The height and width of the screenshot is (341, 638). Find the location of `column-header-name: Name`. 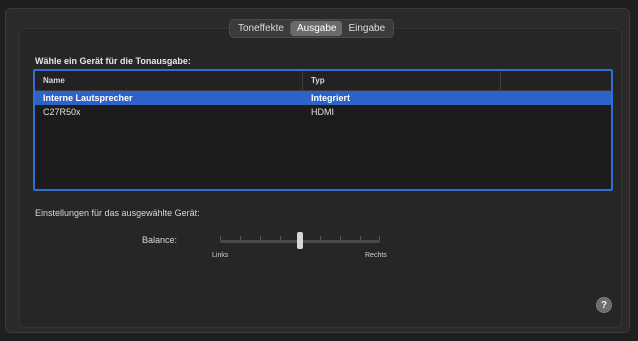

column-header-name: Name is located at coordinates (169, 80).